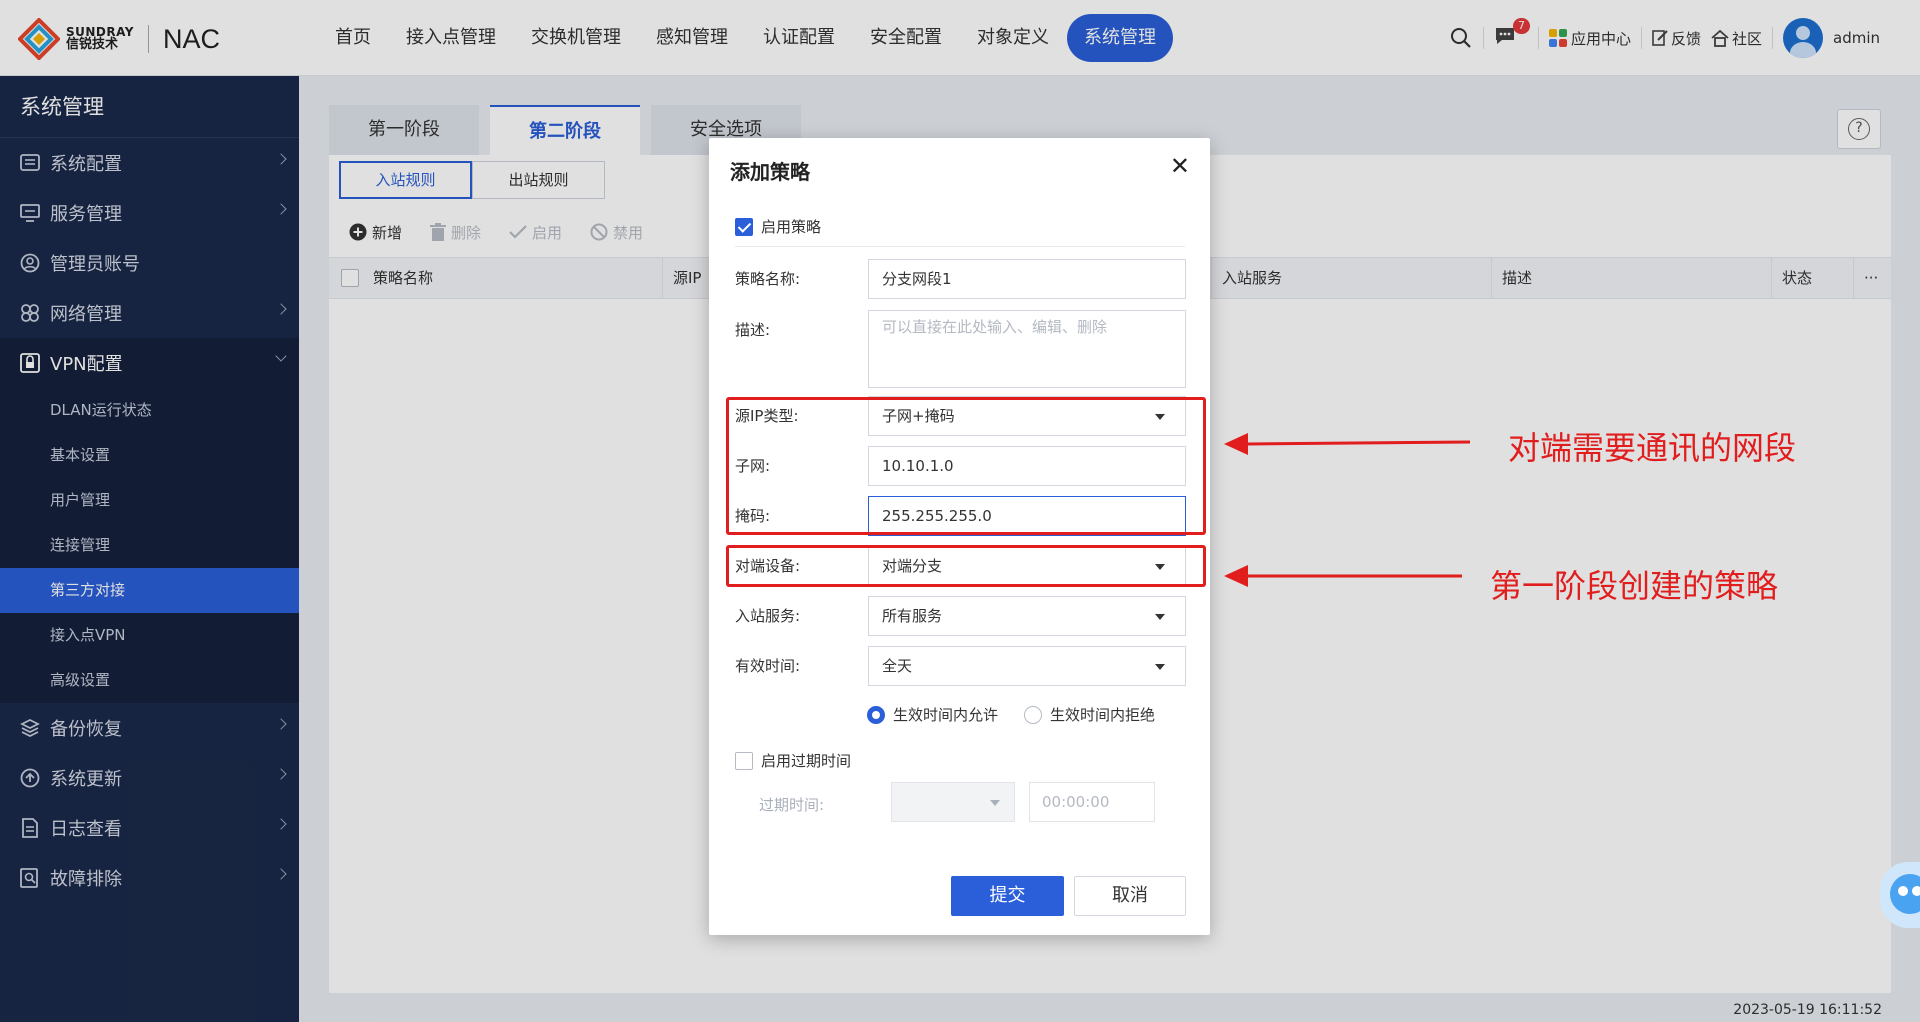  Describe the element at coordinates (1652, 448) in the screenshot. I see `annotation-subnet-note: 对端需要通讯的网段` at that location.